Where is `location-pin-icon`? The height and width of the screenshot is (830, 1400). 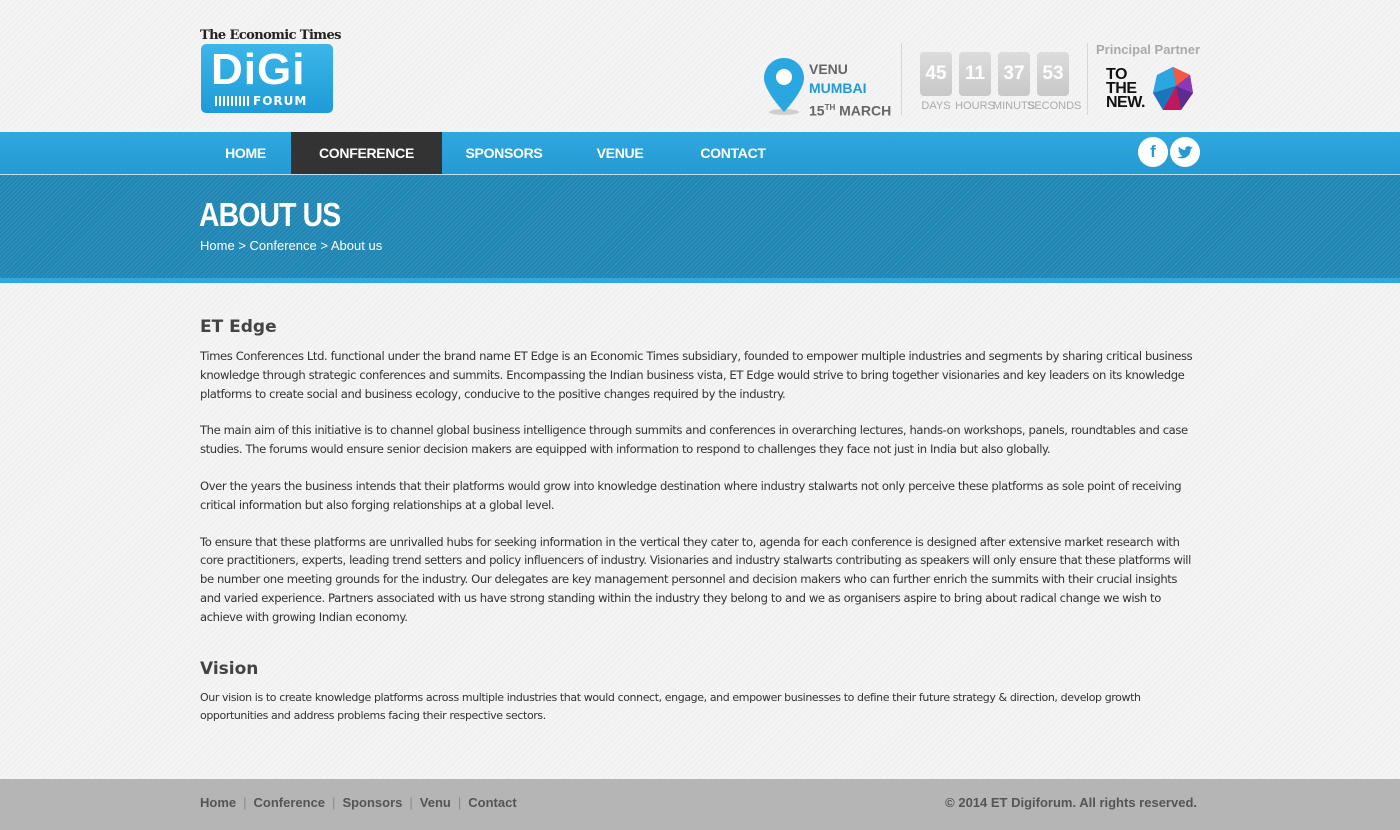 location-pin-icon is located at coordinates (784, 86).